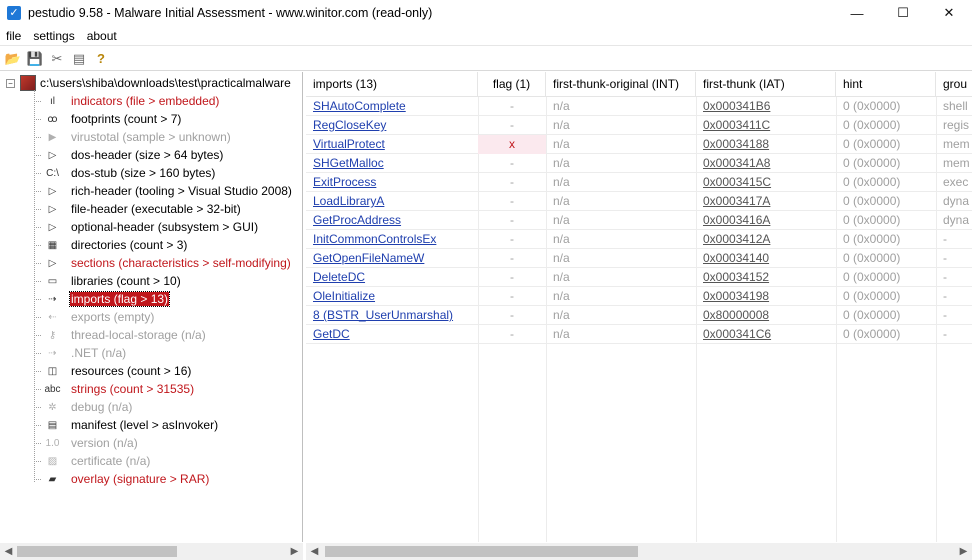  What do you see at coordinates (392, 144) in the screenshot?
I see `cell-name: VirtualProtect` at bounding box center [392, 144].